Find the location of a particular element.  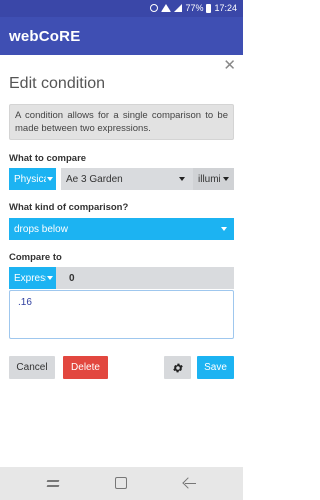

app-bar: webCoRE is located at coordinates (121, 36).